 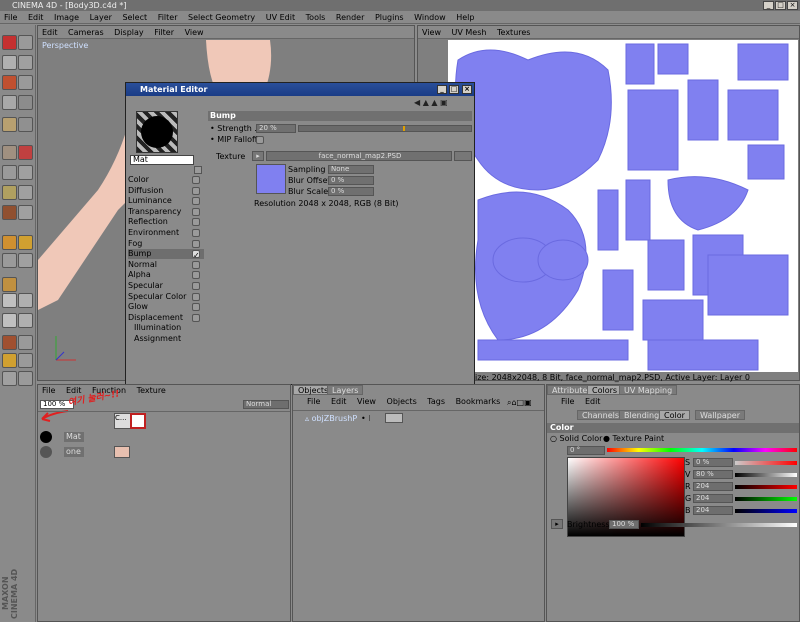 I want to click on menu-file: File, so click(x=10, y=17).